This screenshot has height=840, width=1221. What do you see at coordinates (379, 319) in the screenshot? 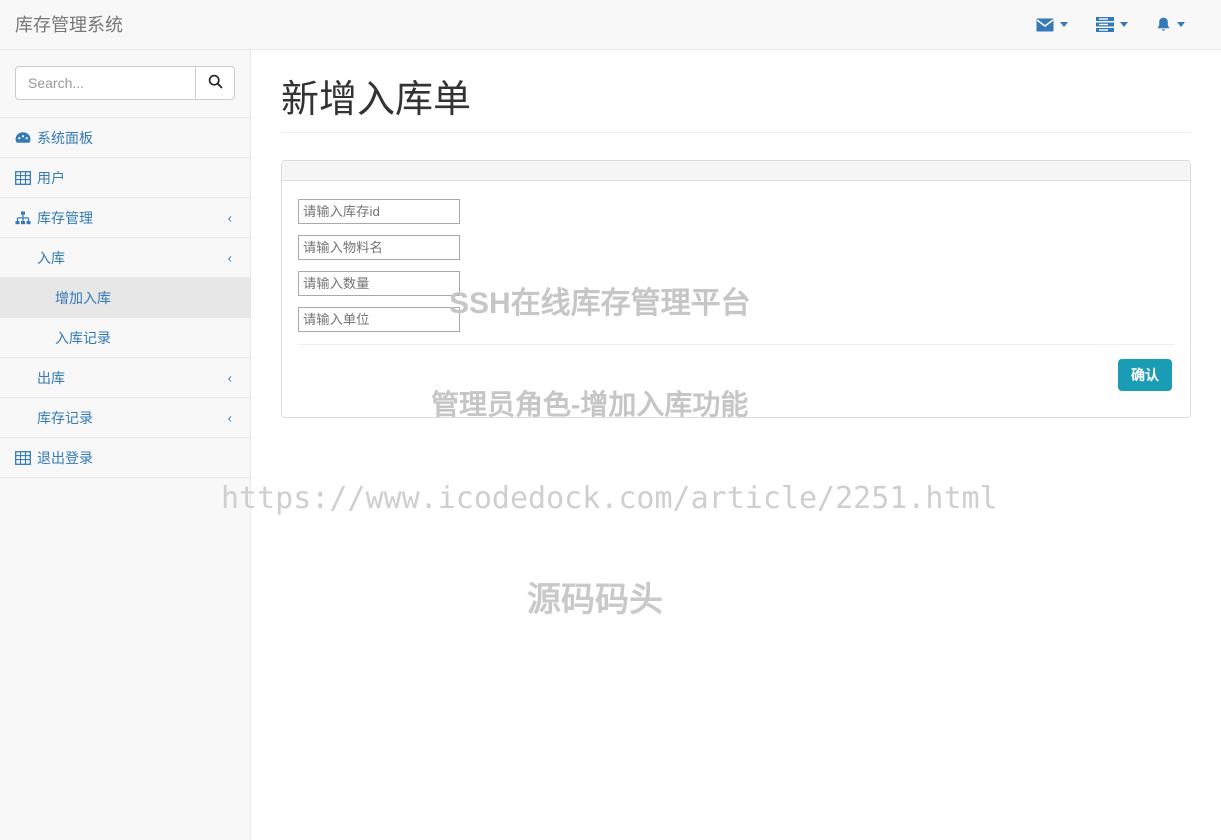
I see `unit-input` at bounding box center [379, 319].